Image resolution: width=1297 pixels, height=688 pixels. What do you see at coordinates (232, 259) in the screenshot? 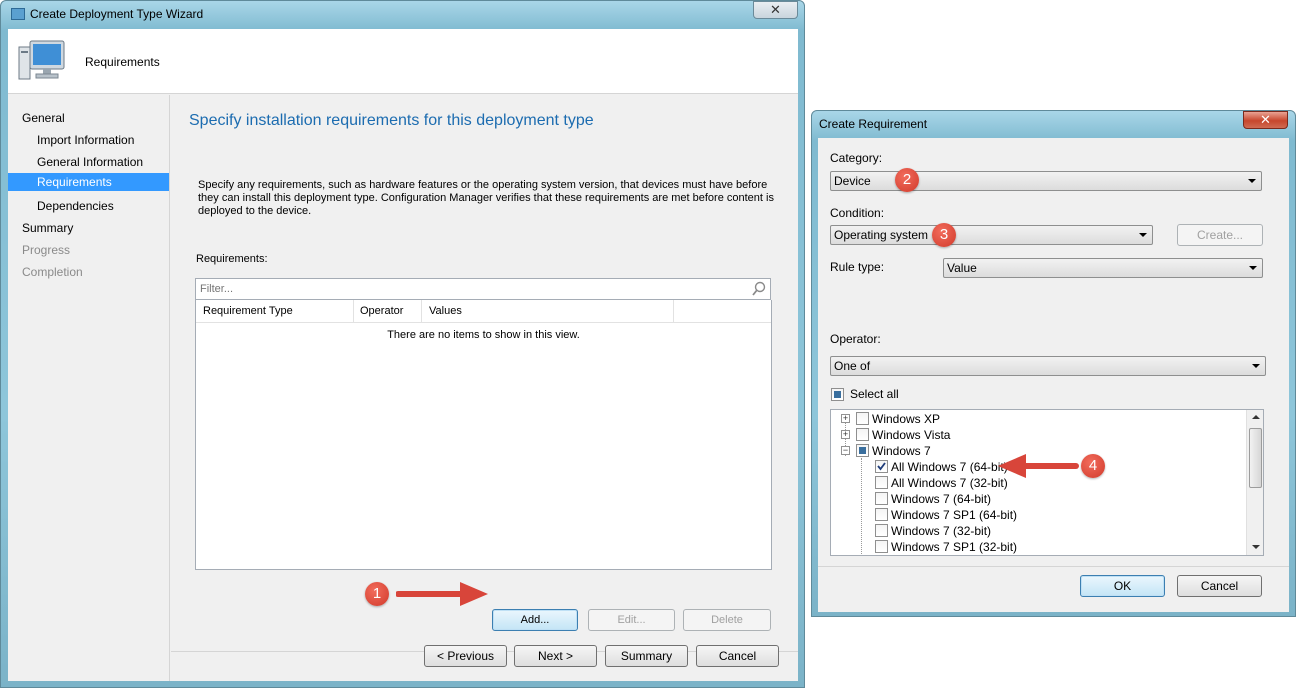
I see `requirements-label: Requirements:` at bounding box center [232, 259].